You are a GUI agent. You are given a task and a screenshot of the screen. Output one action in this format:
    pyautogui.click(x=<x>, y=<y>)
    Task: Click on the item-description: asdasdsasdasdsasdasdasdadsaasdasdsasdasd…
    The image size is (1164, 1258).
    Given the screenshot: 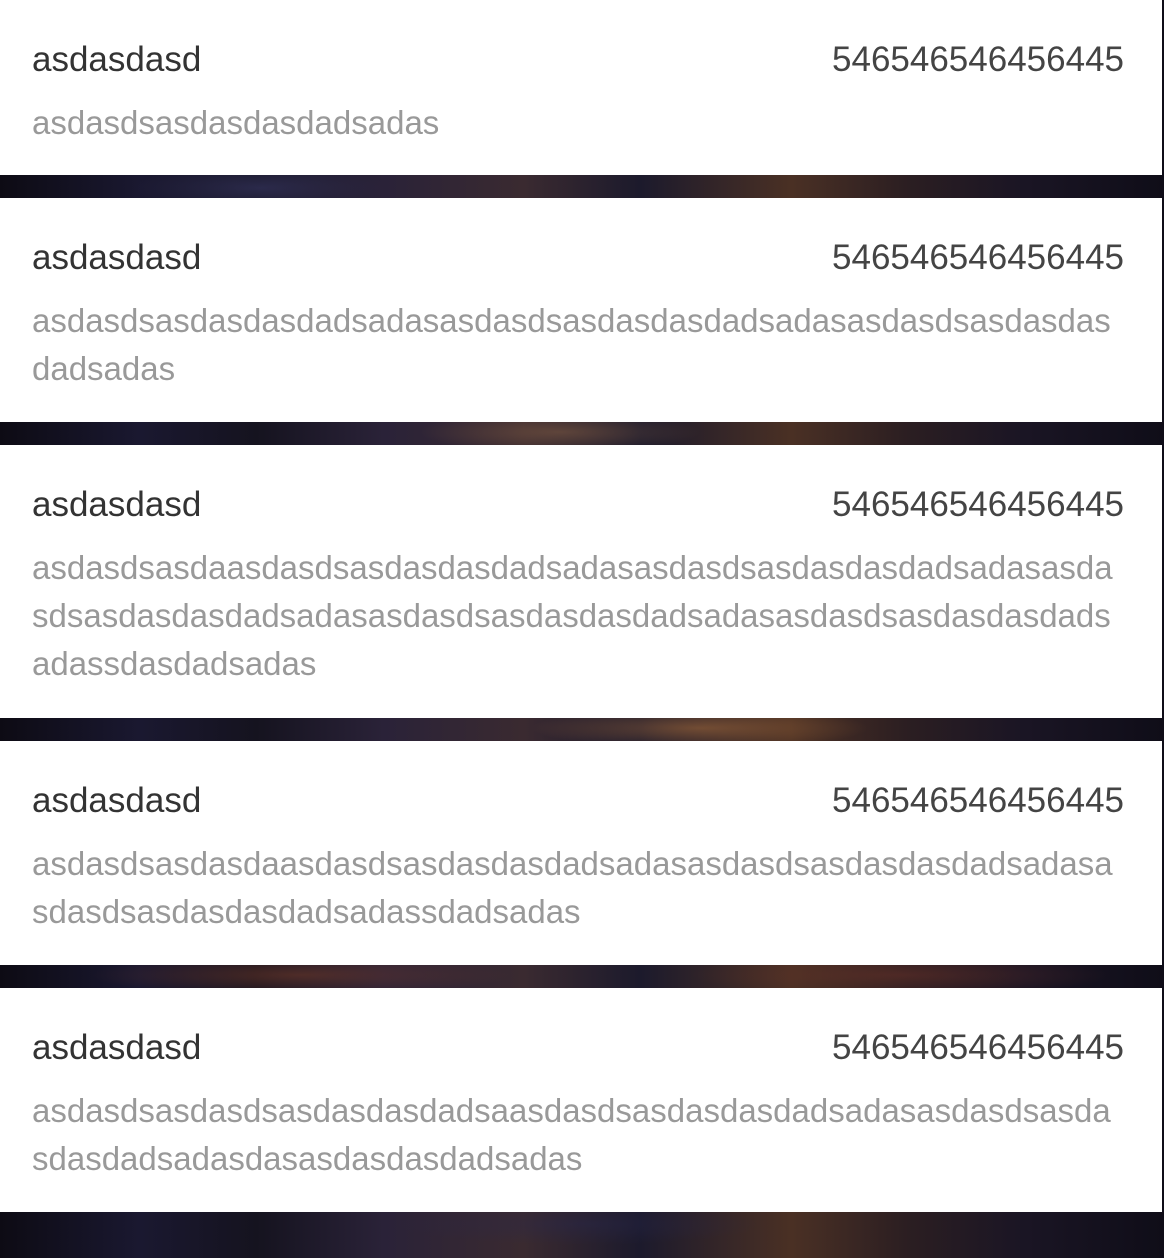 What is the action you would take?
    pyautogui.click(x=571, y=1134)
    